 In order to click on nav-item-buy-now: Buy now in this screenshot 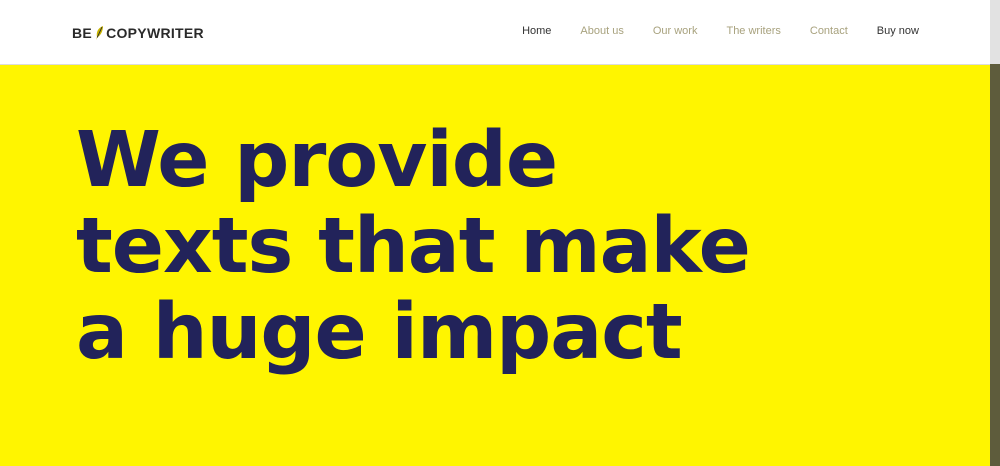, I will do `click(898, 31)`.